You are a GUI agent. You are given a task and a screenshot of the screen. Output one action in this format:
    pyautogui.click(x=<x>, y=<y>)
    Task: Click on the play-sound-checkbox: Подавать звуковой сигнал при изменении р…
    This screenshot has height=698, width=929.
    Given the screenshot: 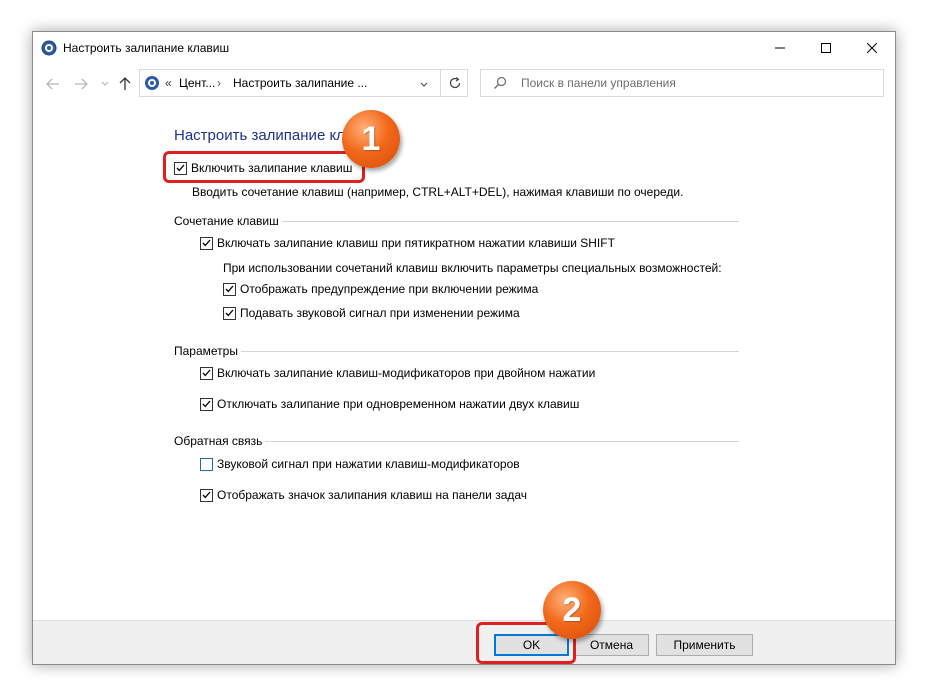 What is the action you would take?
    pyautogui.click(x=371, y=313)
    